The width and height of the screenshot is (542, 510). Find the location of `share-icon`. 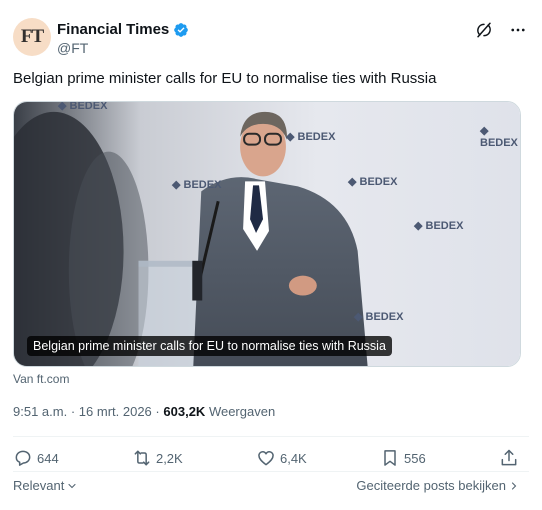

share-icon is located at coordinates (509, 457).